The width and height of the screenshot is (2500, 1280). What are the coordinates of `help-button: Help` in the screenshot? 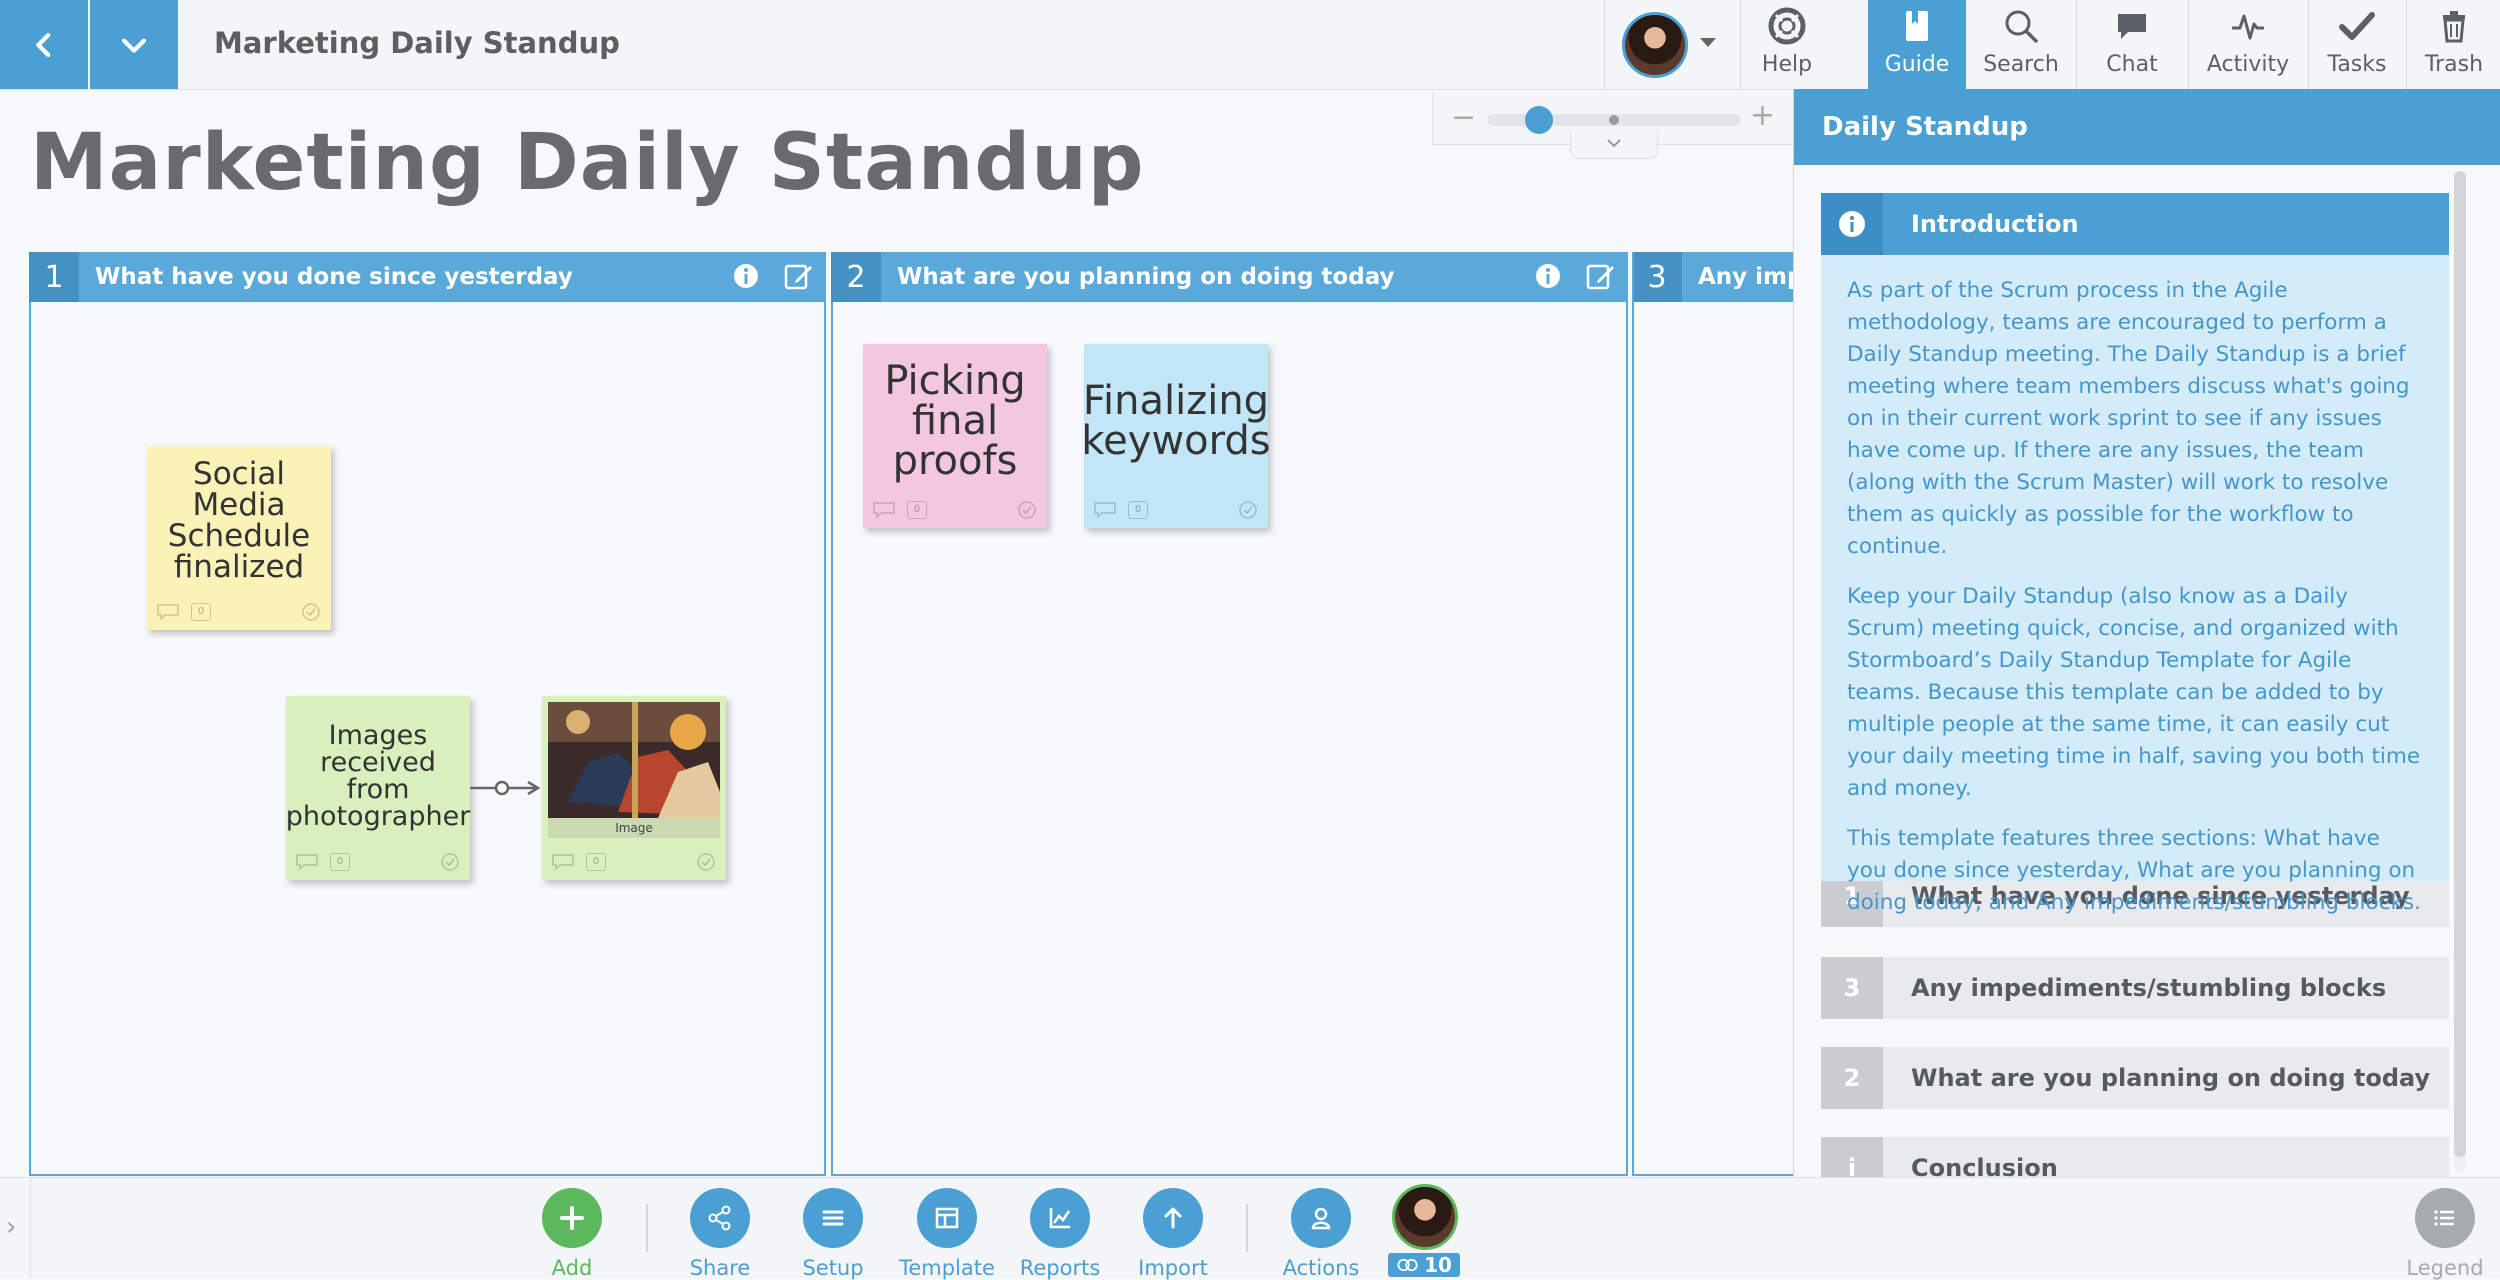 It's located at (1787, 44).